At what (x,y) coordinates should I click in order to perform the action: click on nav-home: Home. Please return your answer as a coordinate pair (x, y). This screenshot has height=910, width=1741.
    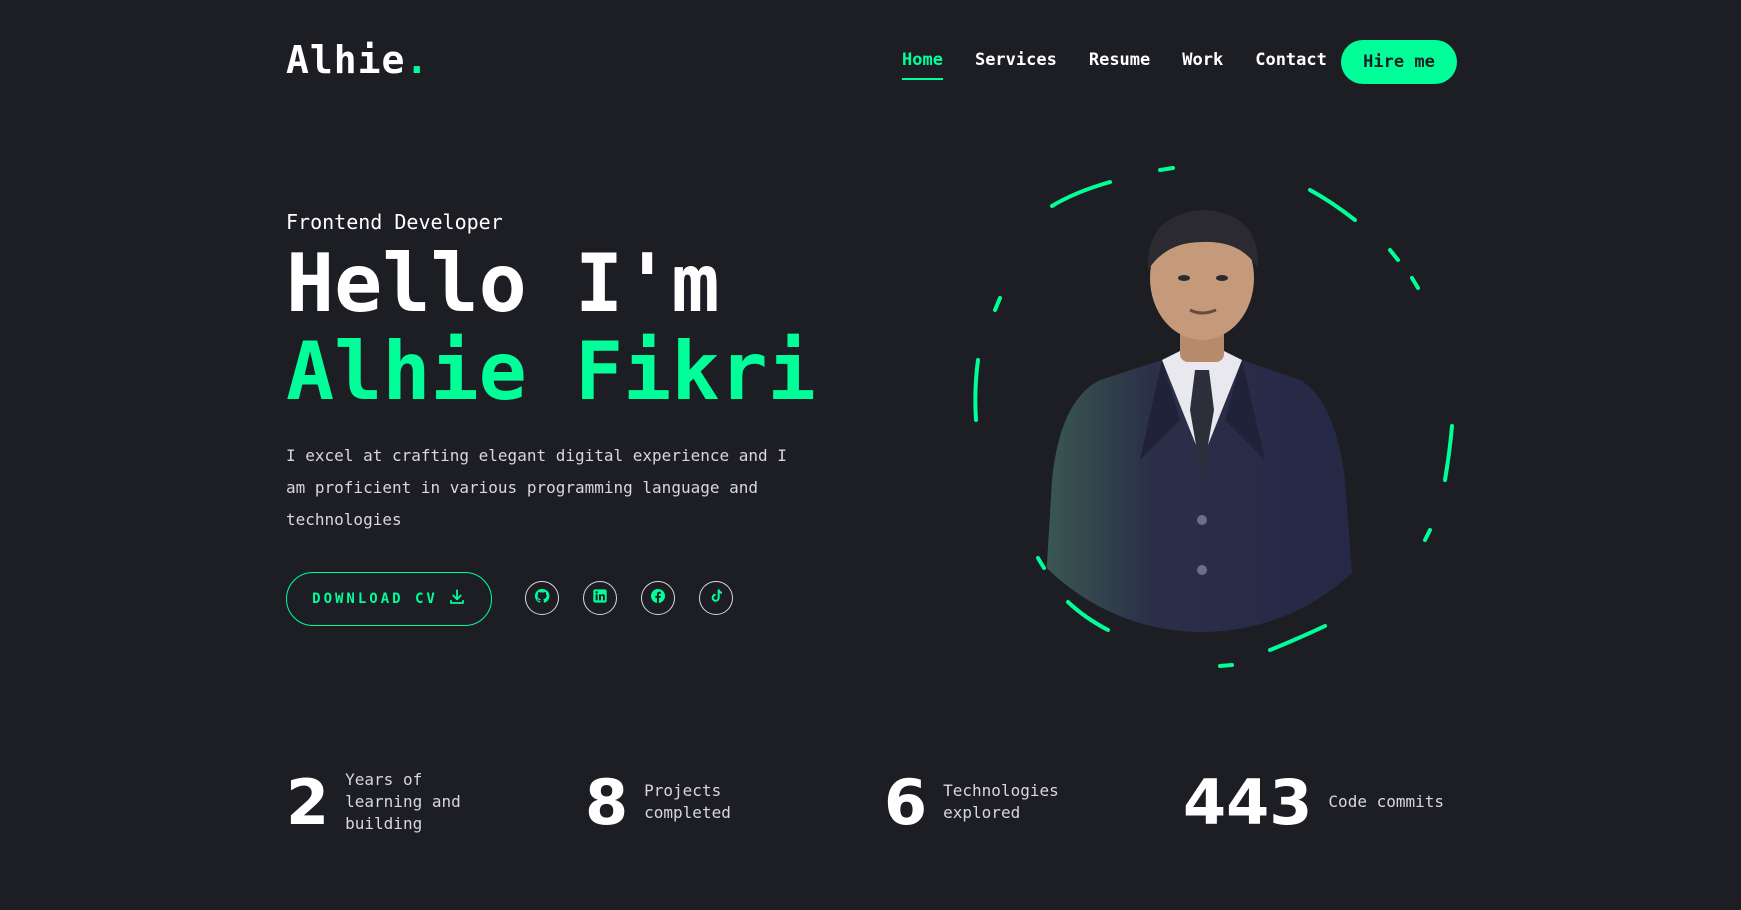
    Looking at the image, I should click on (922, 65).